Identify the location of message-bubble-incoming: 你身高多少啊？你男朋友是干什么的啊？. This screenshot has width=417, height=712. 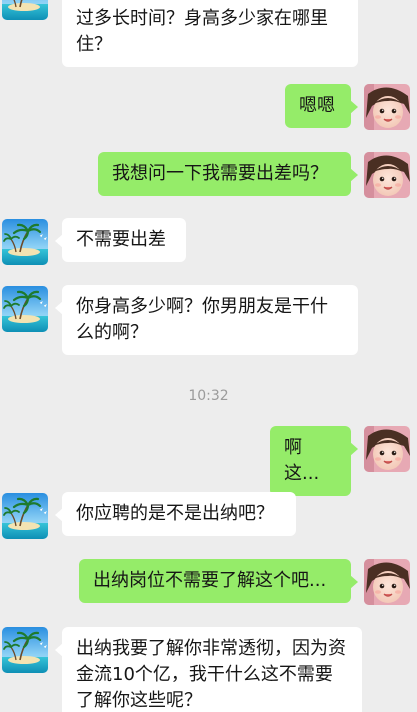
(206, 320).